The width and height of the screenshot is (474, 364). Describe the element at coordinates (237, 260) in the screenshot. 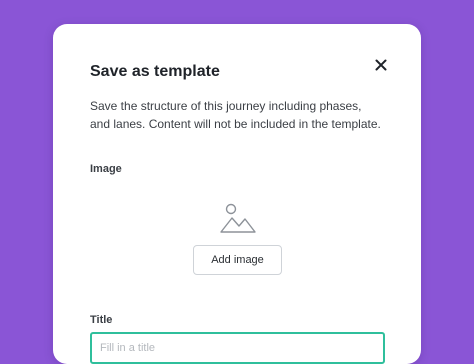

I see `add-image-button: Add image` at that location.